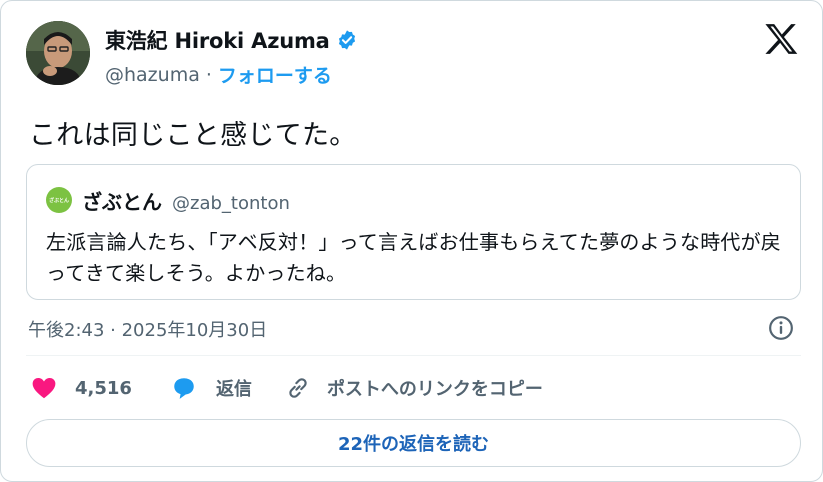 This screenshot has height=482, width=823. I want to click on quoted-author-avatar: ざぶとん, so click(59, 200).